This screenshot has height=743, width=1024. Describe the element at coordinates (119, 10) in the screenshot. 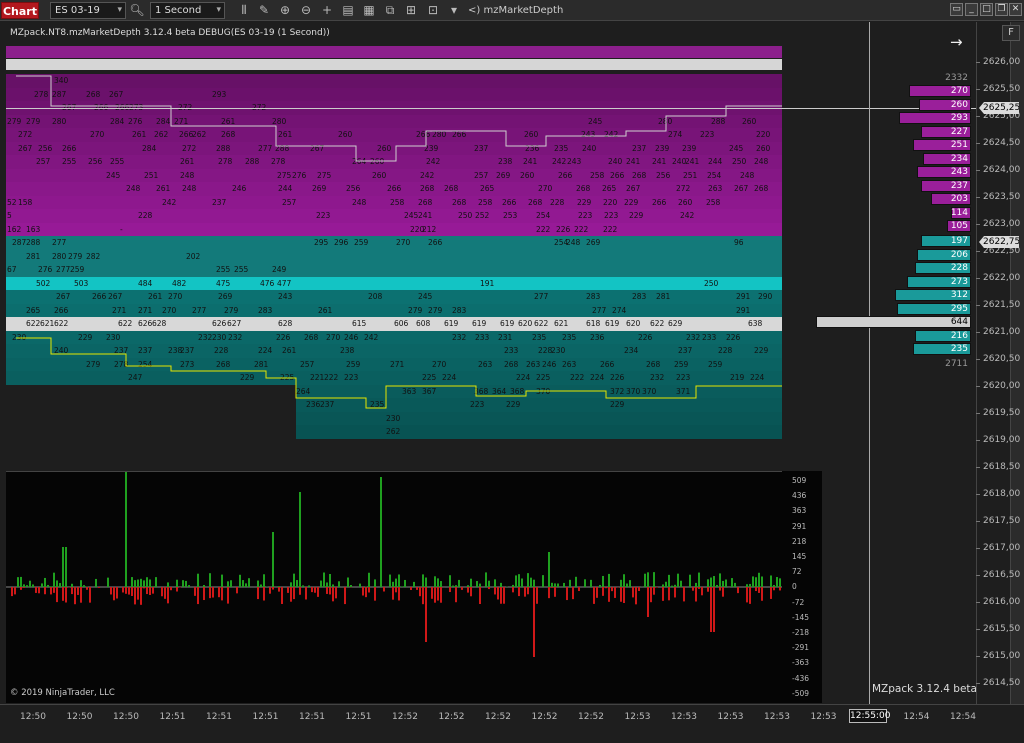

I see `chevron-down-icon: ▾` at that location.